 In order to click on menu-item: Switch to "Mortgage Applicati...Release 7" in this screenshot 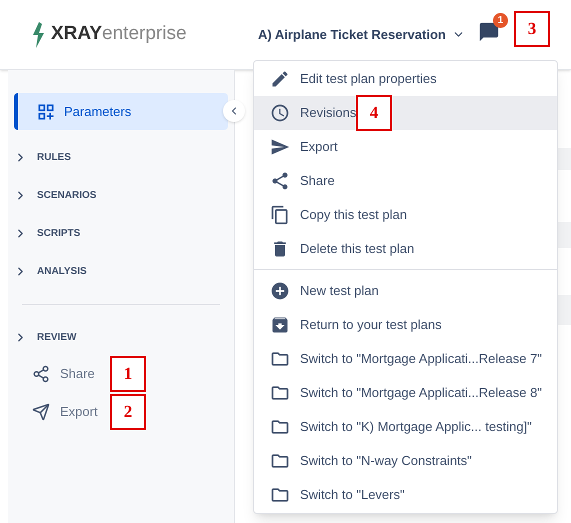, I will do `click(405, 359)`.